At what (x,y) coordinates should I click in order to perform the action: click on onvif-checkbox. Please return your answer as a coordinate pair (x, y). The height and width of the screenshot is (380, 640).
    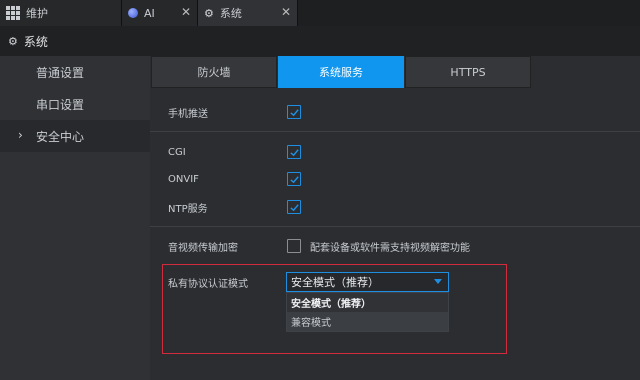
    Looking at the image, I should click on (294, 179).